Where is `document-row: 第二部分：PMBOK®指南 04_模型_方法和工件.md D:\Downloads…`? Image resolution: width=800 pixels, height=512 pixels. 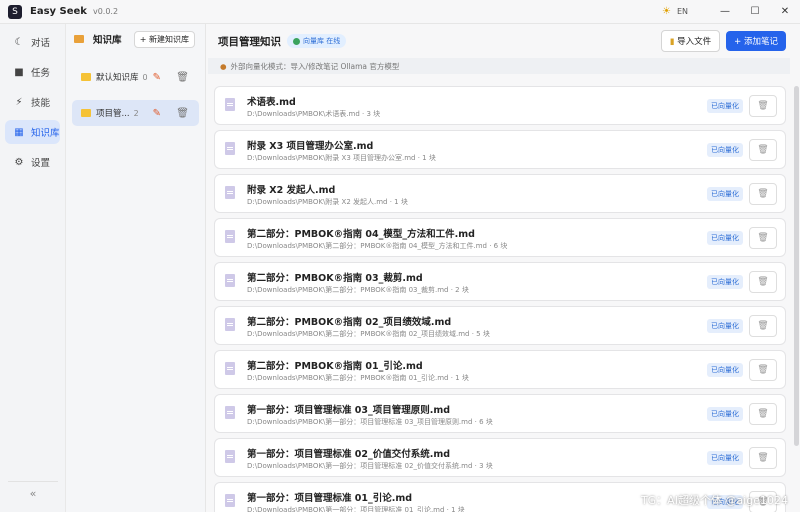 document-row: 第二部分：PMBOK®指南 04_模型_方法和工件.md D:\Downloads… is located at coordinates (500, 237).